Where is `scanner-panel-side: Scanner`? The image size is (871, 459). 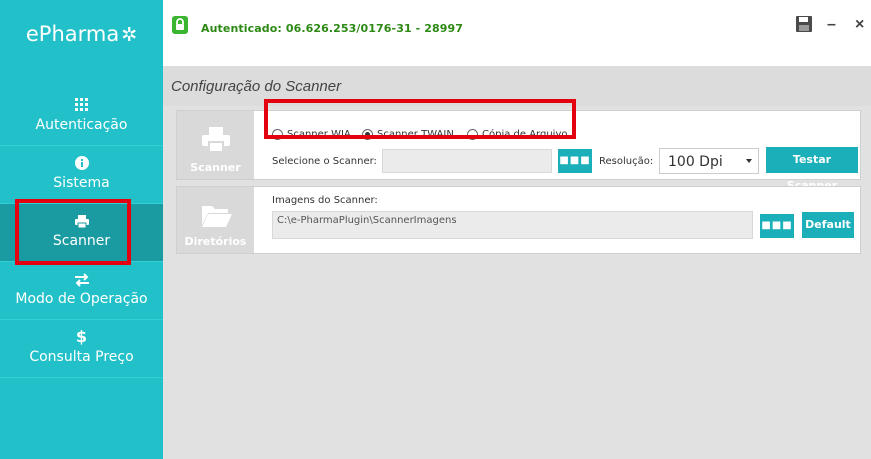
scanner-panel-side: Scanner is located at coordinates (215, 145).